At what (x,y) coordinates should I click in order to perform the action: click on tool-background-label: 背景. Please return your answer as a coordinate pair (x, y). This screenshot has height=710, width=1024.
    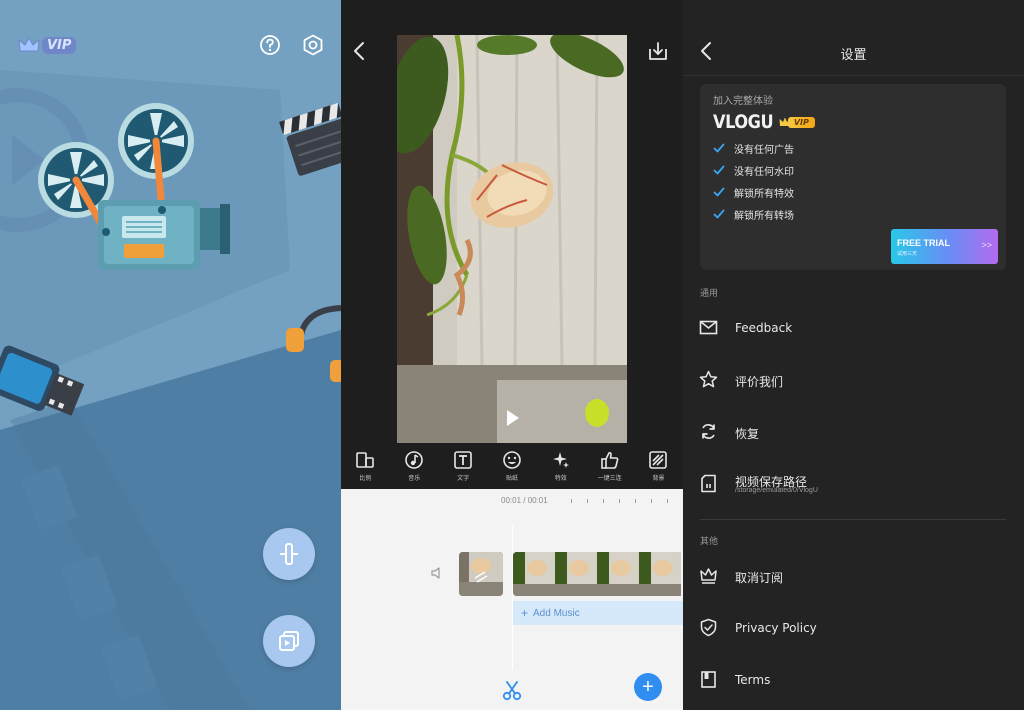
    Looking at the image, I should click on (658, 478).